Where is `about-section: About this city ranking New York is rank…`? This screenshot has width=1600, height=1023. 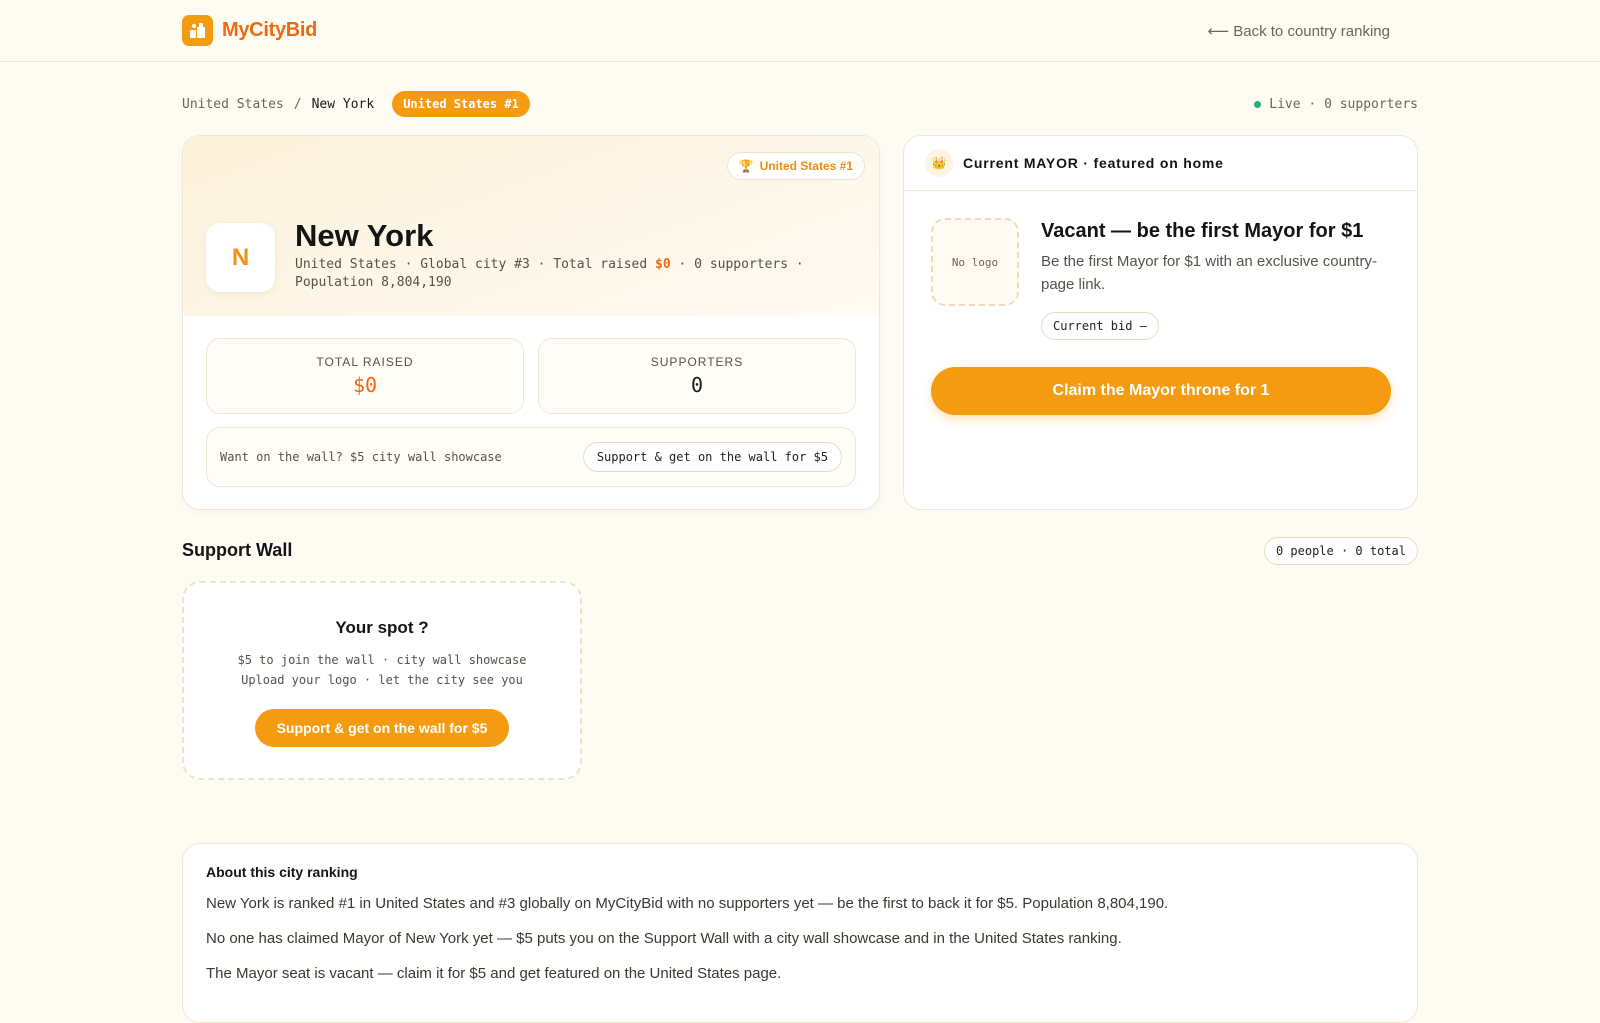 about-section: About this city ranking New York is rank… is located at coordinates (800, 933).